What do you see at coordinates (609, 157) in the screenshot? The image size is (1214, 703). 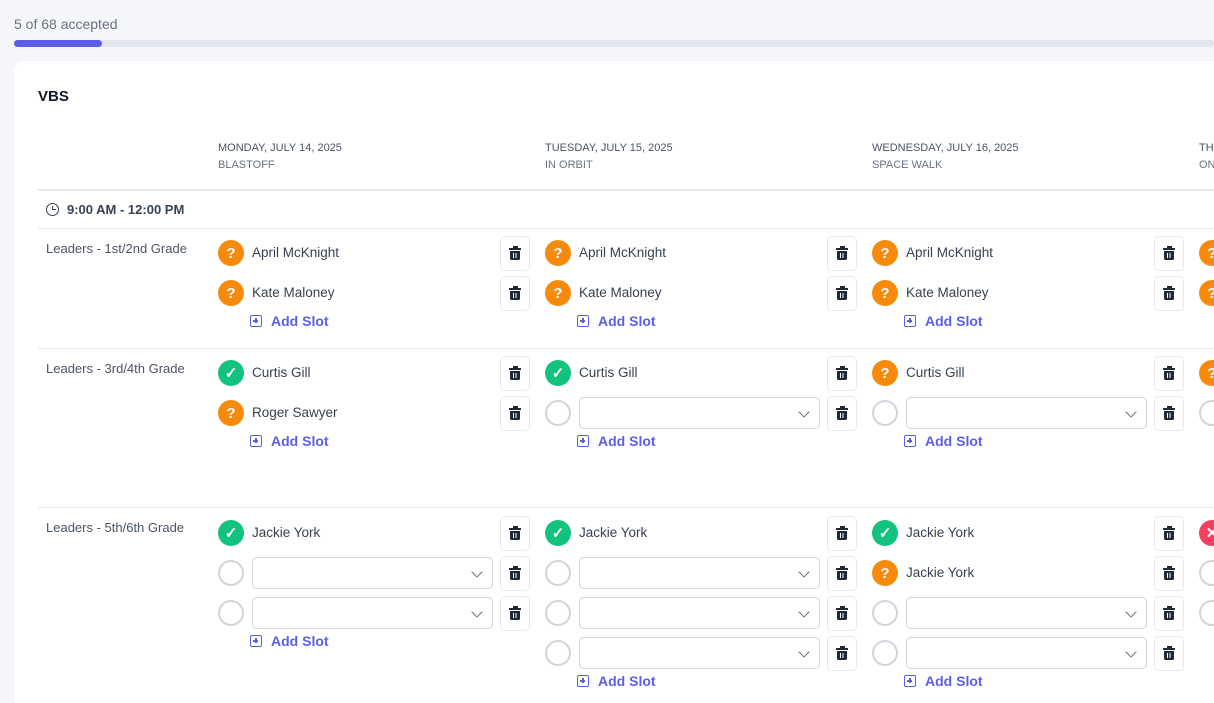 I see `day-header-tuesday: TUESDAY, JULY 15, 2025 IN ORBIT` at bounding box center [609, 157].